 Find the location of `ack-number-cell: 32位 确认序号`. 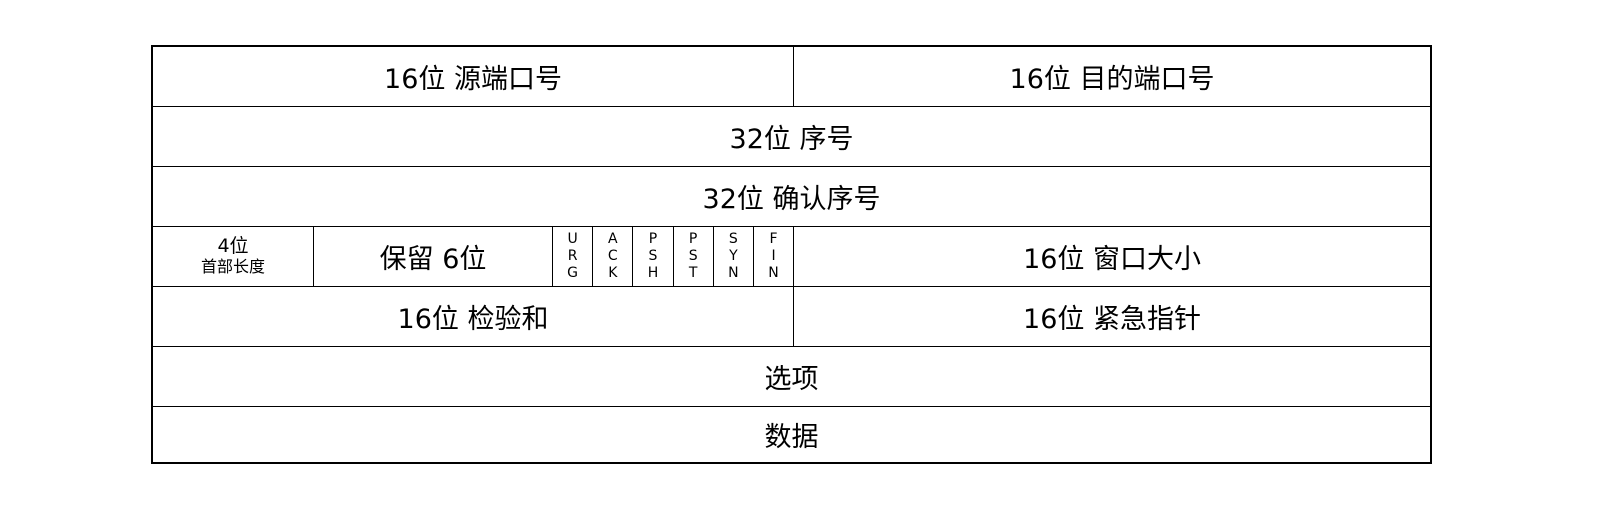

ack-number-cell: 32位 确认序号 is located at coordinates (791, 199).